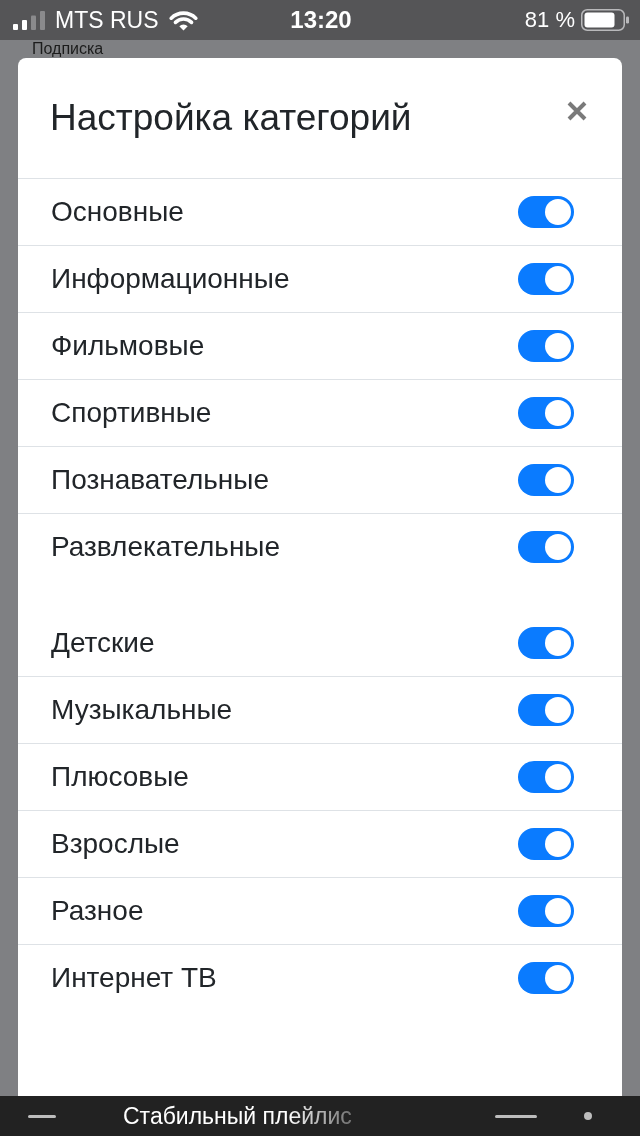 The image size is (640, 1136). What do you see at coordinates (97, 911) in the screenshot?
I see `category-label: Разное` at bounding box center [97, 911].